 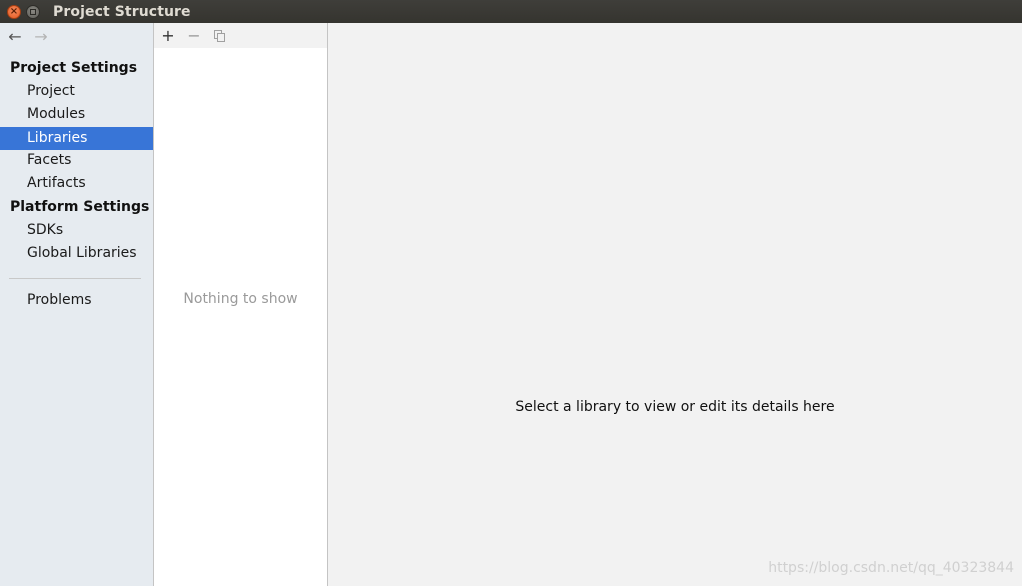 What do you see at coordinates (240, 299) in the screenshot?
I see `empty-list-text: Nothing to show` at bounding box center [240, 299].